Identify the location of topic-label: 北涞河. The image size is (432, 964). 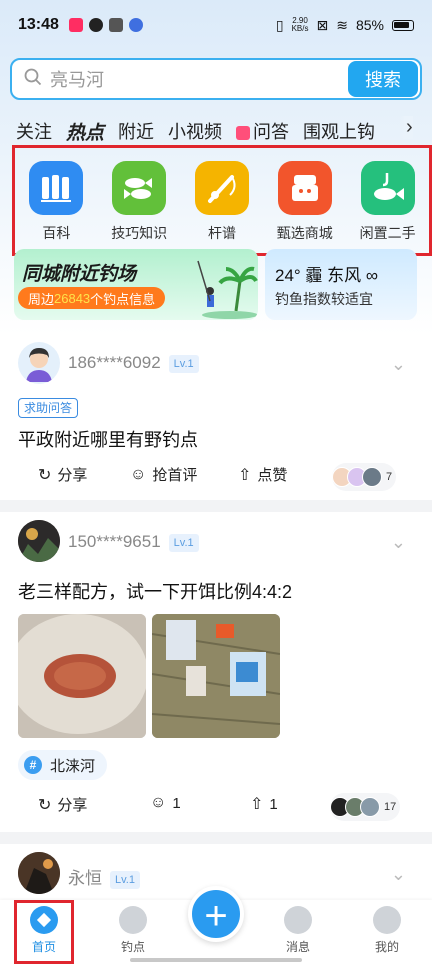
(73, 766).